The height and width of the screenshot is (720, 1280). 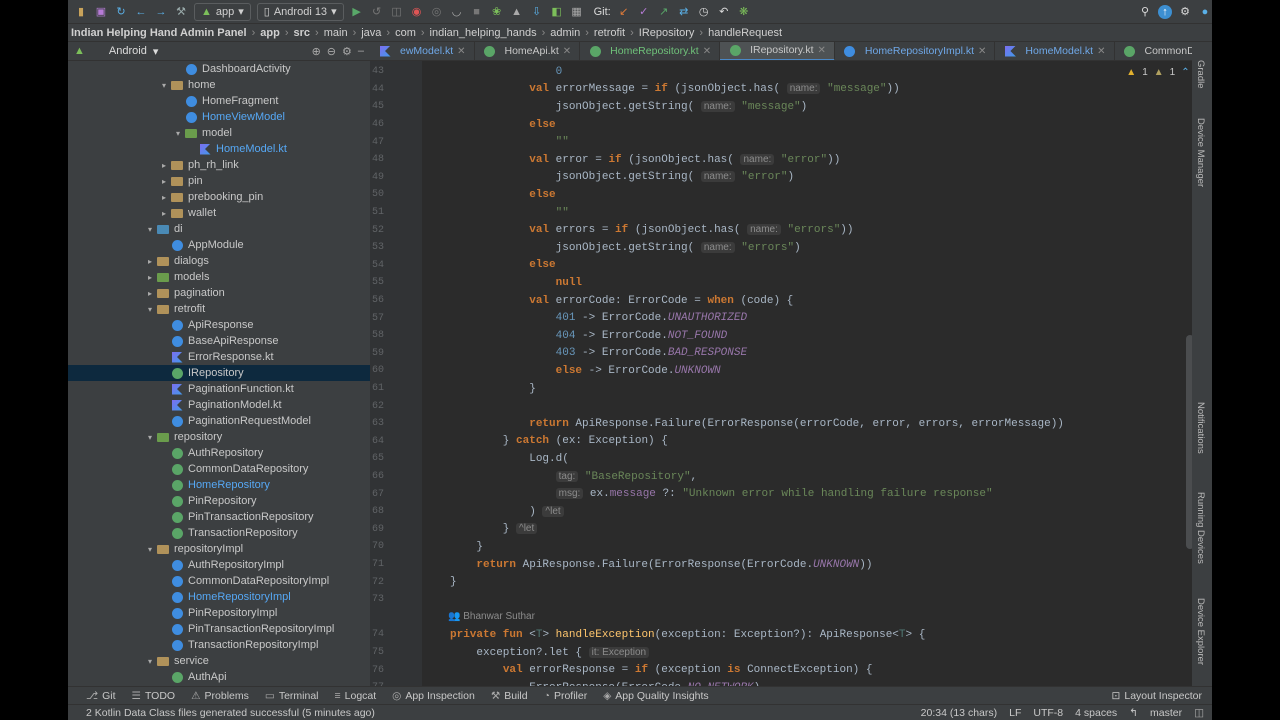 What do you see at coordinates (270, 33) in the screenshot?
I see `breadcrumb-item: app` at bounding box center [270, 33].